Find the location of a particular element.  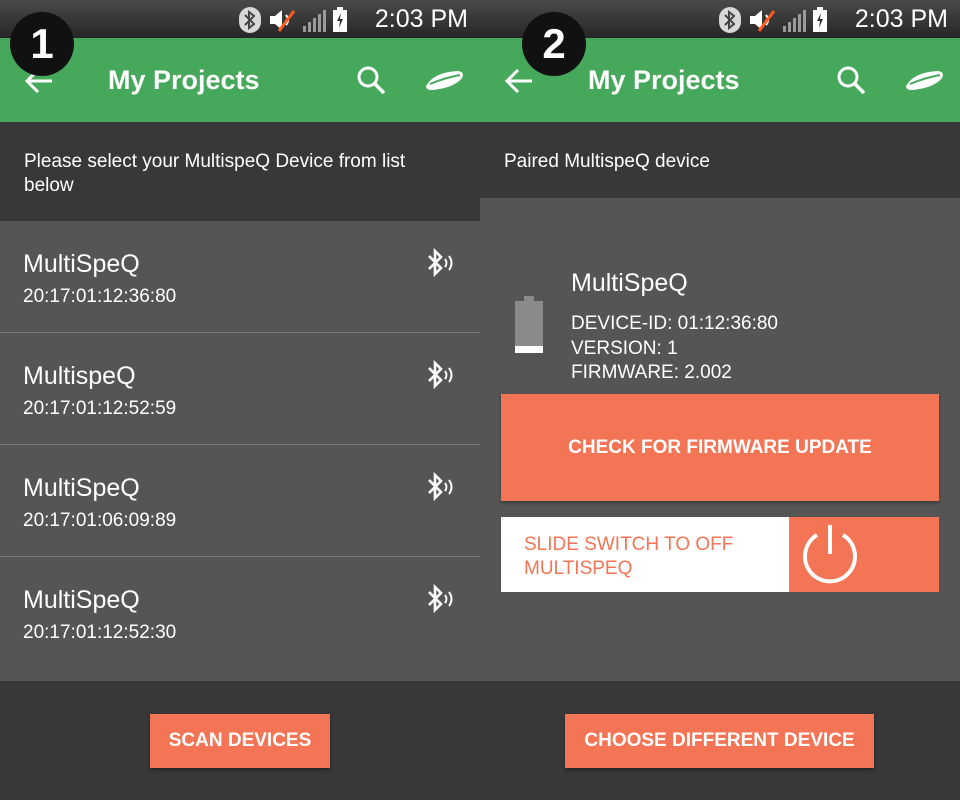

choose-different-device-button: CHOOSE DIFFERENT DEVICE is located at coordinates (719, 741).